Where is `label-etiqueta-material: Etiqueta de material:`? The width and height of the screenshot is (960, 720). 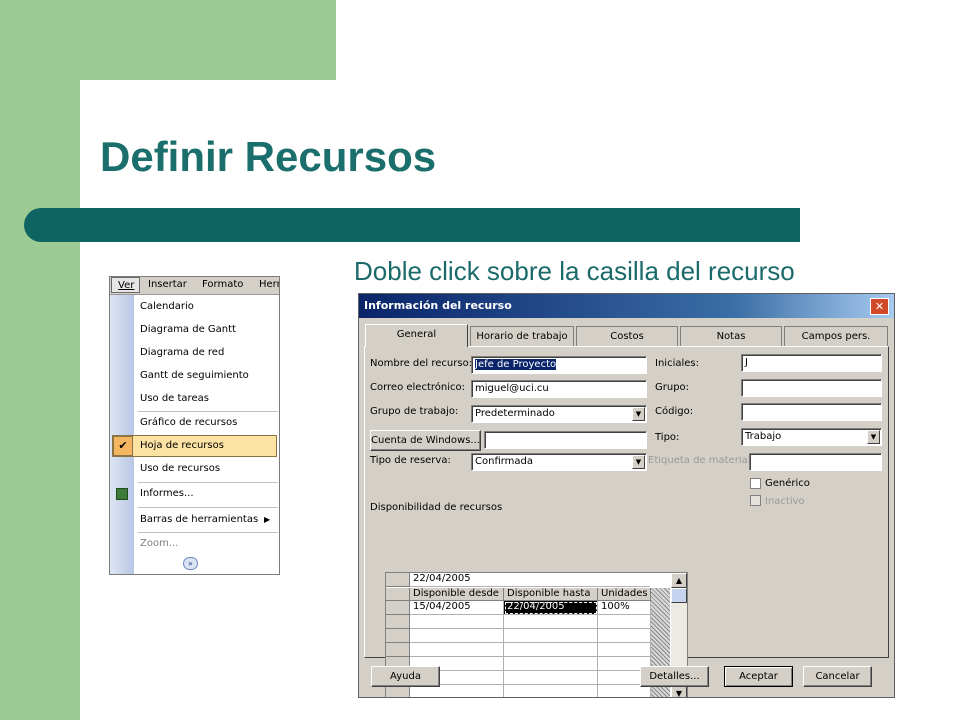
label-etiqueta-material: Etiqueta de material: is located at coordinates (701, 460).